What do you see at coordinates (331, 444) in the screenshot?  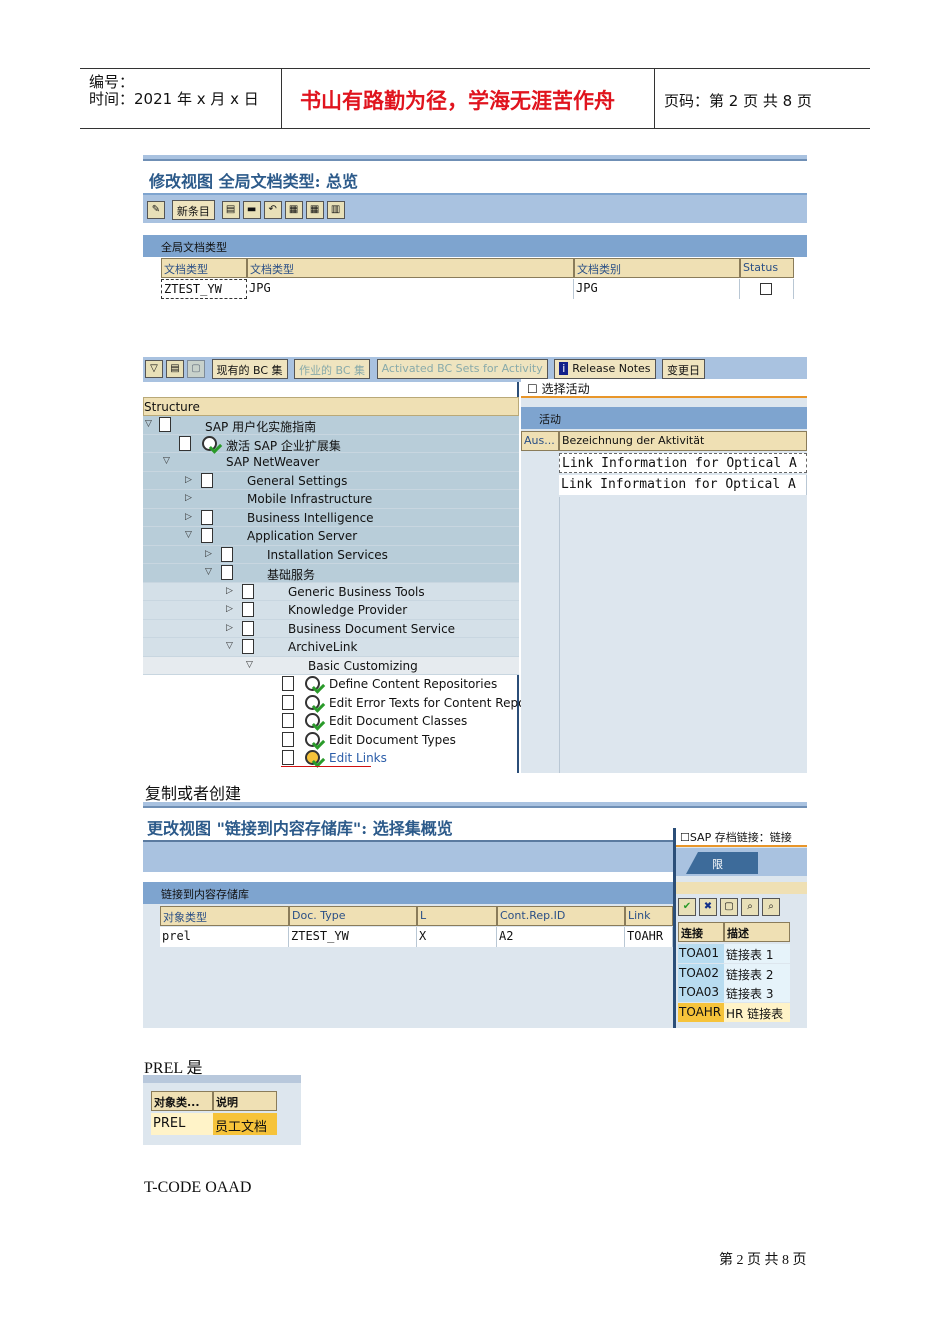 I see `tree-node: 激活 SAP 企业扩展集` at bounding box center [331, 444].